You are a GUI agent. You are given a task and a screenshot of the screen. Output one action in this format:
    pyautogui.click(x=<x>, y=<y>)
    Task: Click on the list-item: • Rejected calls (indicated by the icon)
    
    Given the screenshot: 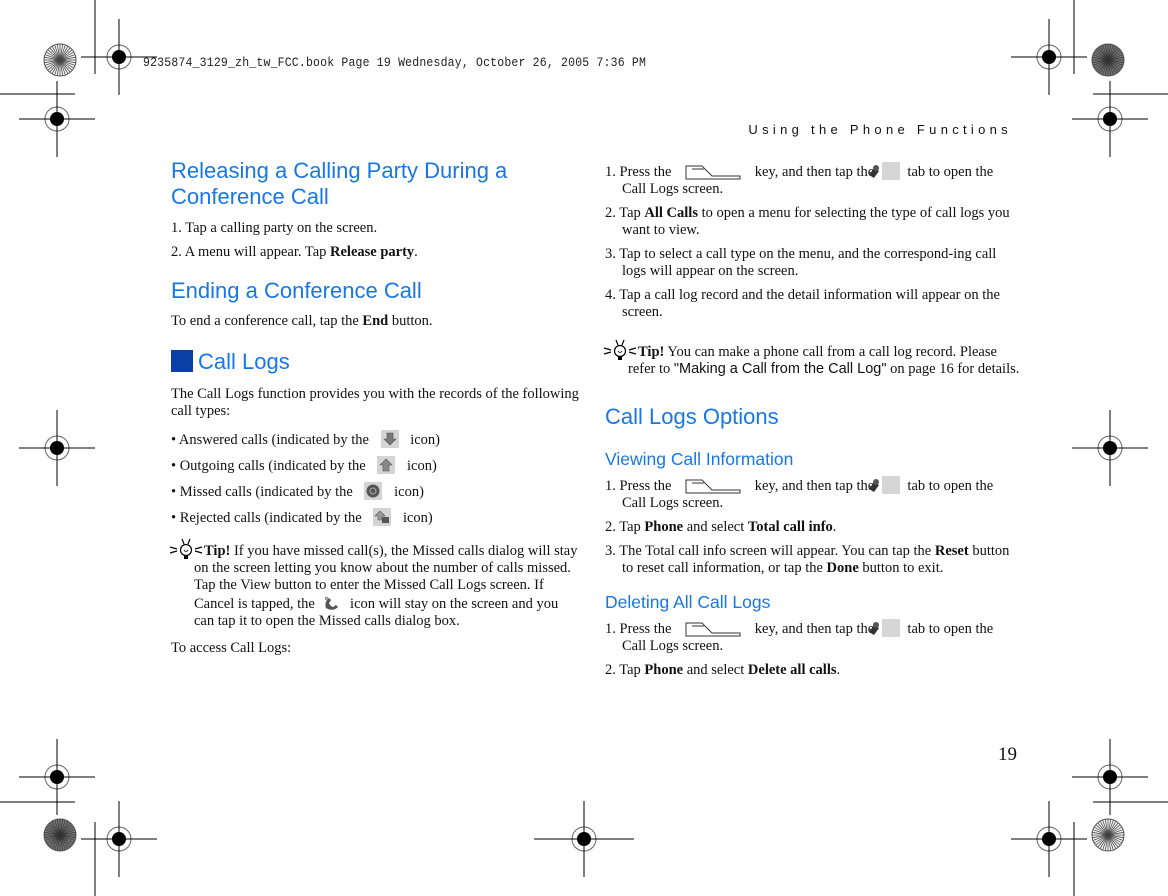 What is the action you would take?
    pyautogui.click(x=302, y=517)
    